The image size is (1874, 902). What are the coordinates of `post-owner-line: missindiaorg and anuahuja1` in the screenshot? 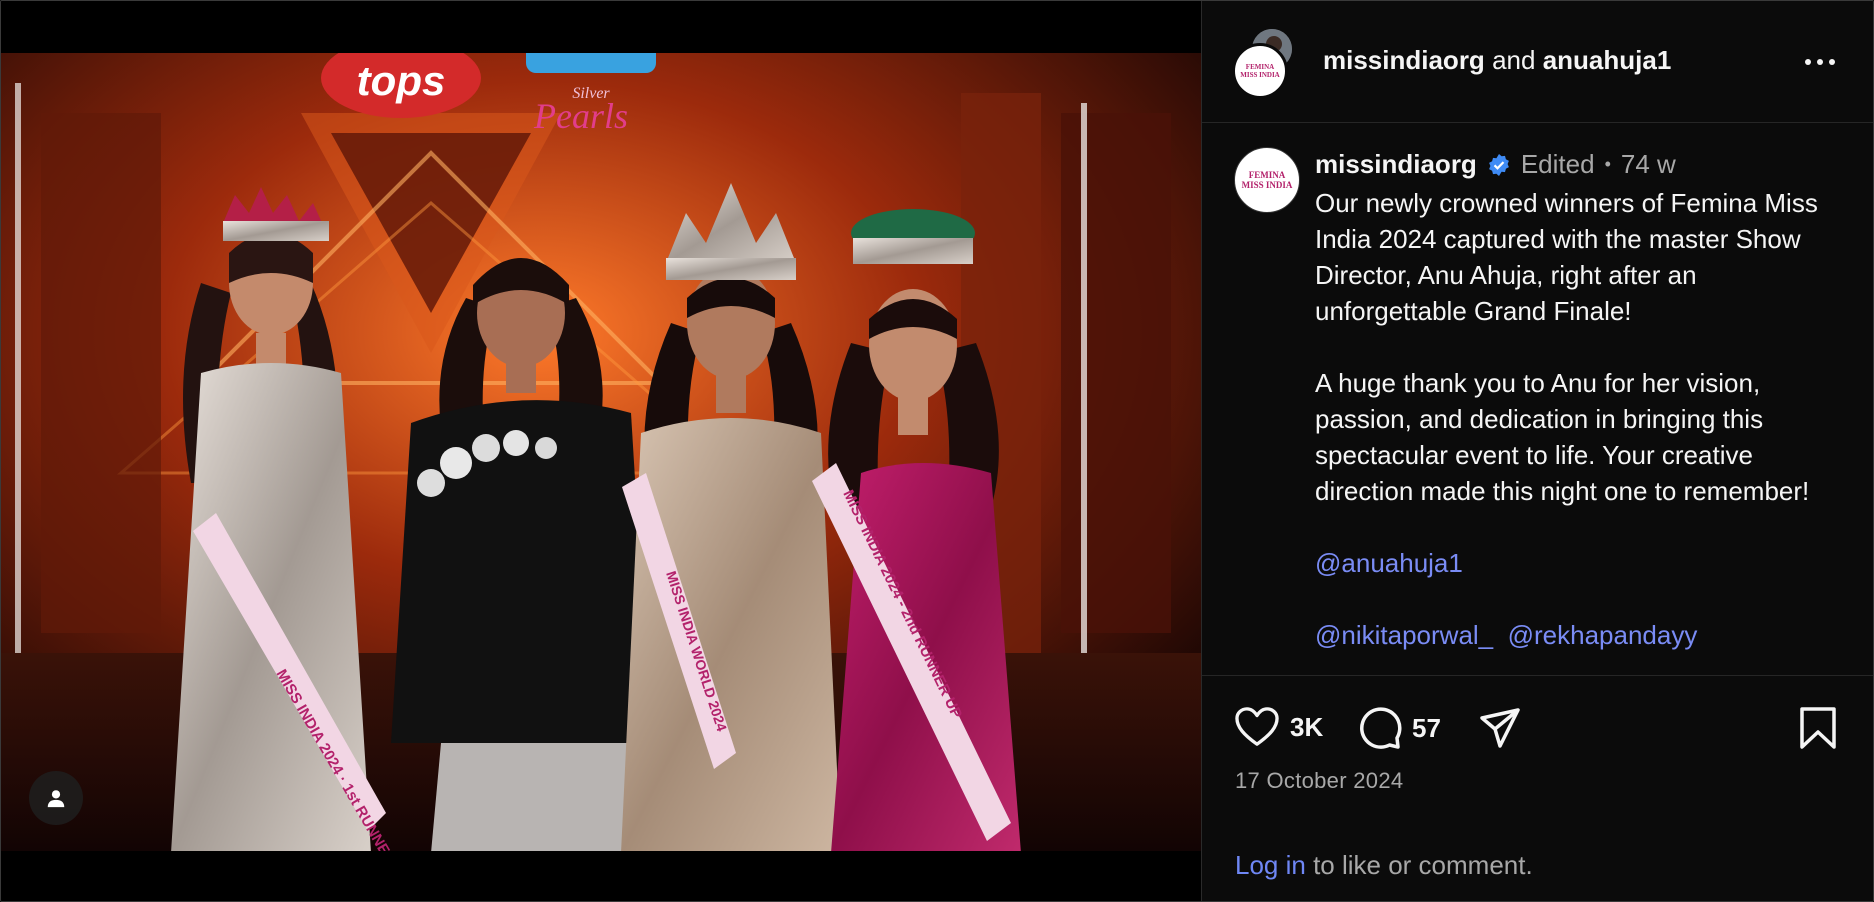 It's located at (1497, 60).